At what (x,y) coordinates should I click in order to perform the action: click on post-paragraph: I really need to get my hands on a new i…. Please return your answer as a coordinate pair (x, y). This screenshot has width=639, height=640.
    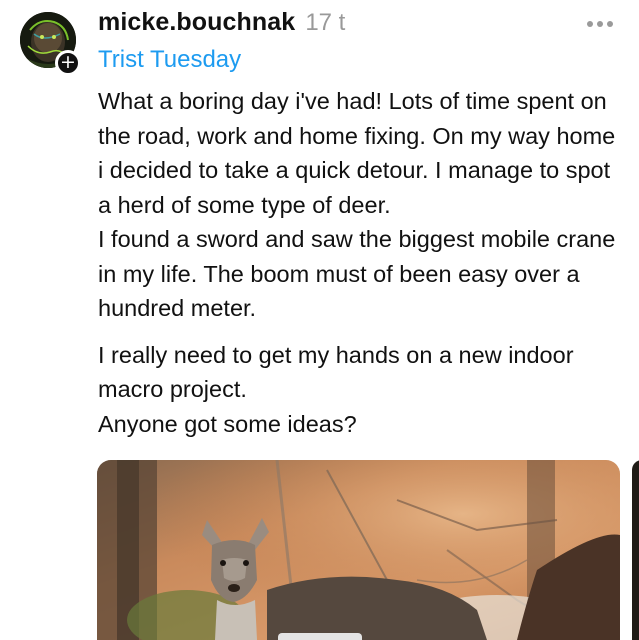
    Looking at the image, I should click on (336, 372).